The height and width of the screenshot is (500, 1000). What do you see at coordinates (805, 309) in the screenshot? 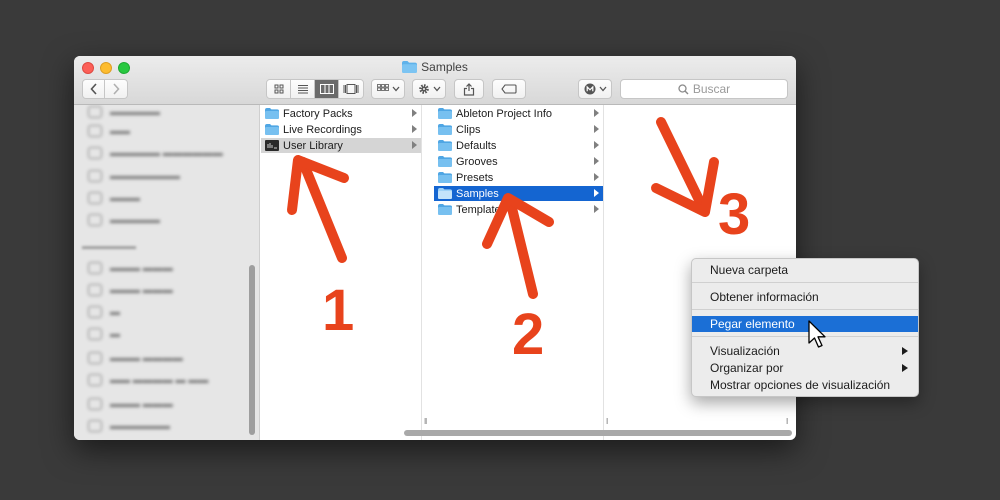
I see `menu-separator` at bounding box center [805, 309].